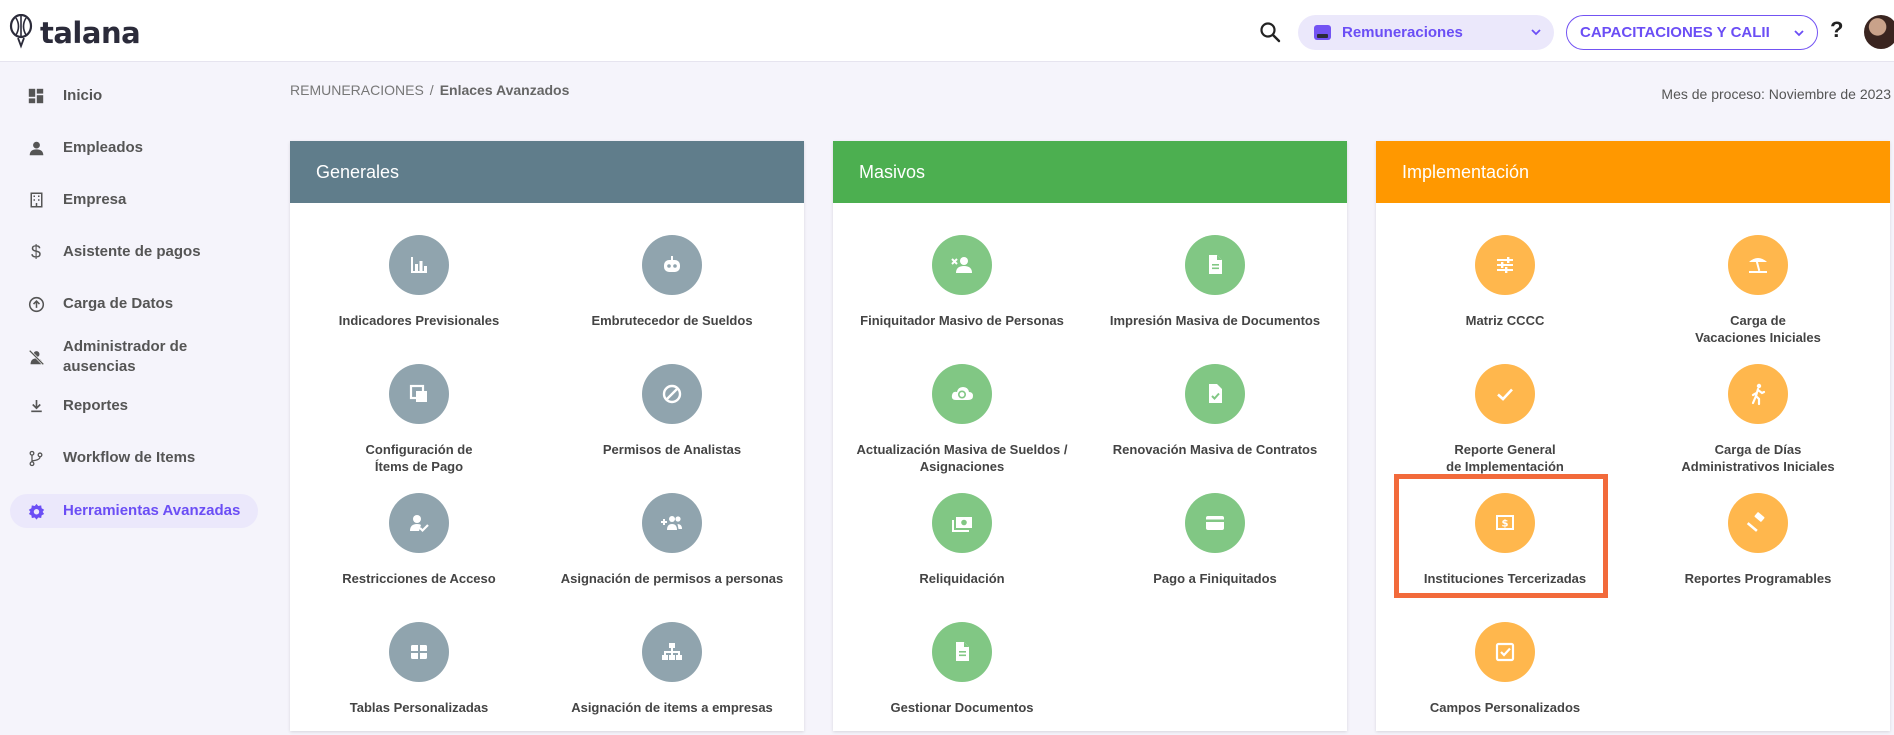 This screenshot has height=735, width=1894. What do you see at coordinates (1758, 523) in the screenshot?
I see `gavel-icon` at bounding box center [1758, 523].